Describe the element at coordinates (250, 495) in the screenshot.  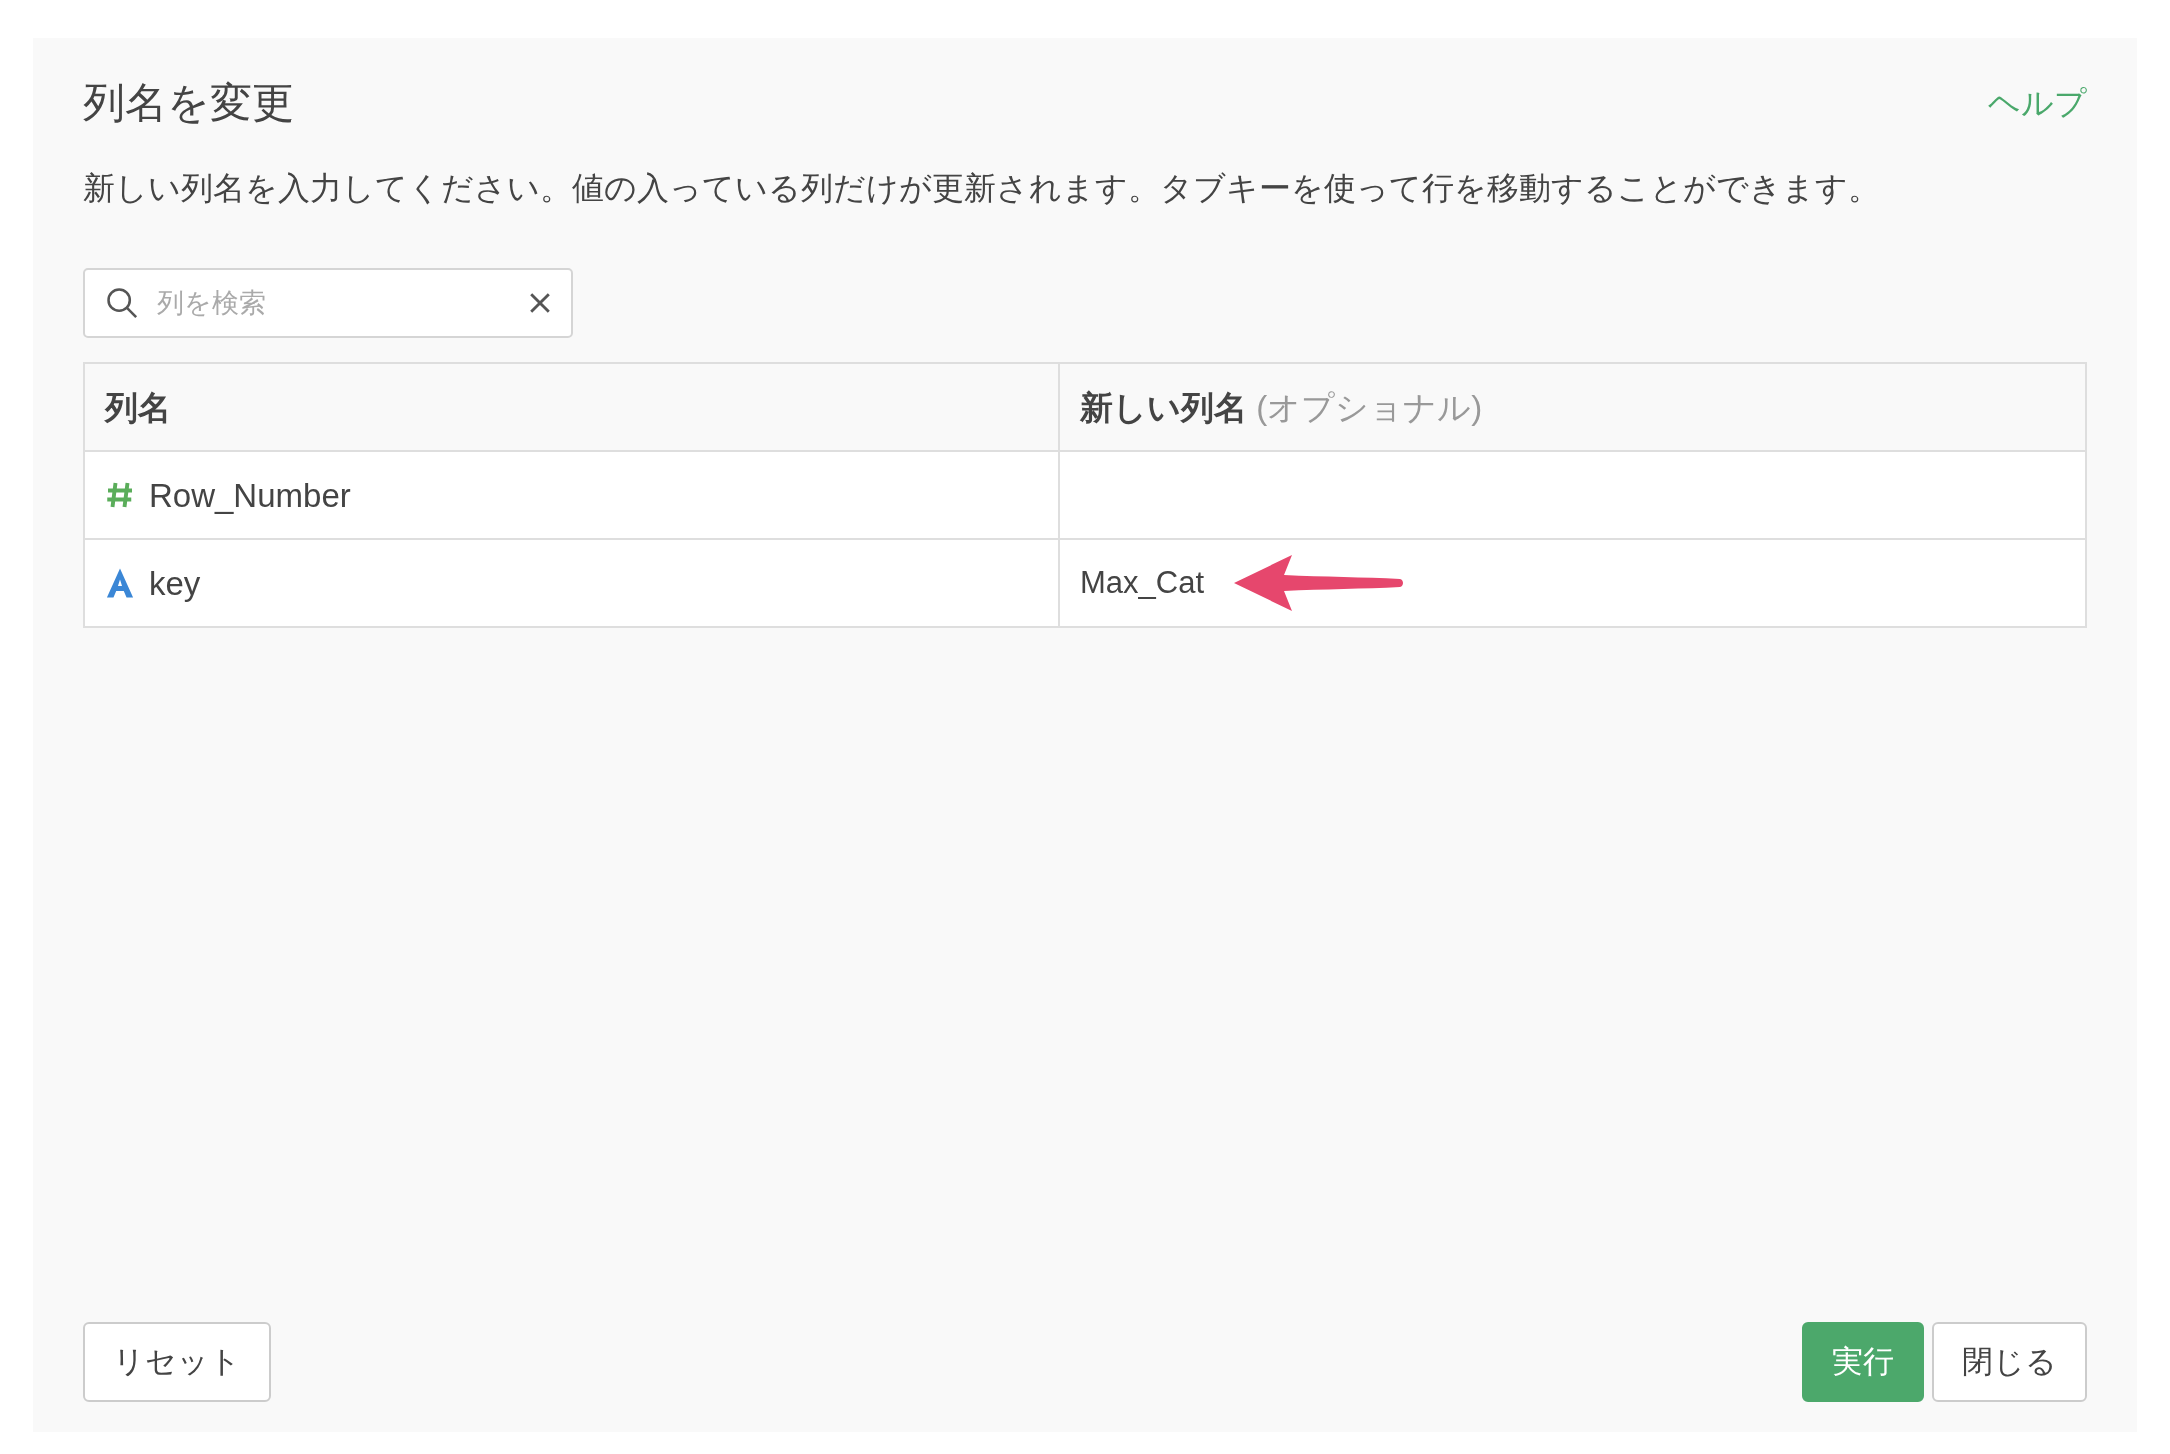
I see `column-name: Row_Number` at that location.